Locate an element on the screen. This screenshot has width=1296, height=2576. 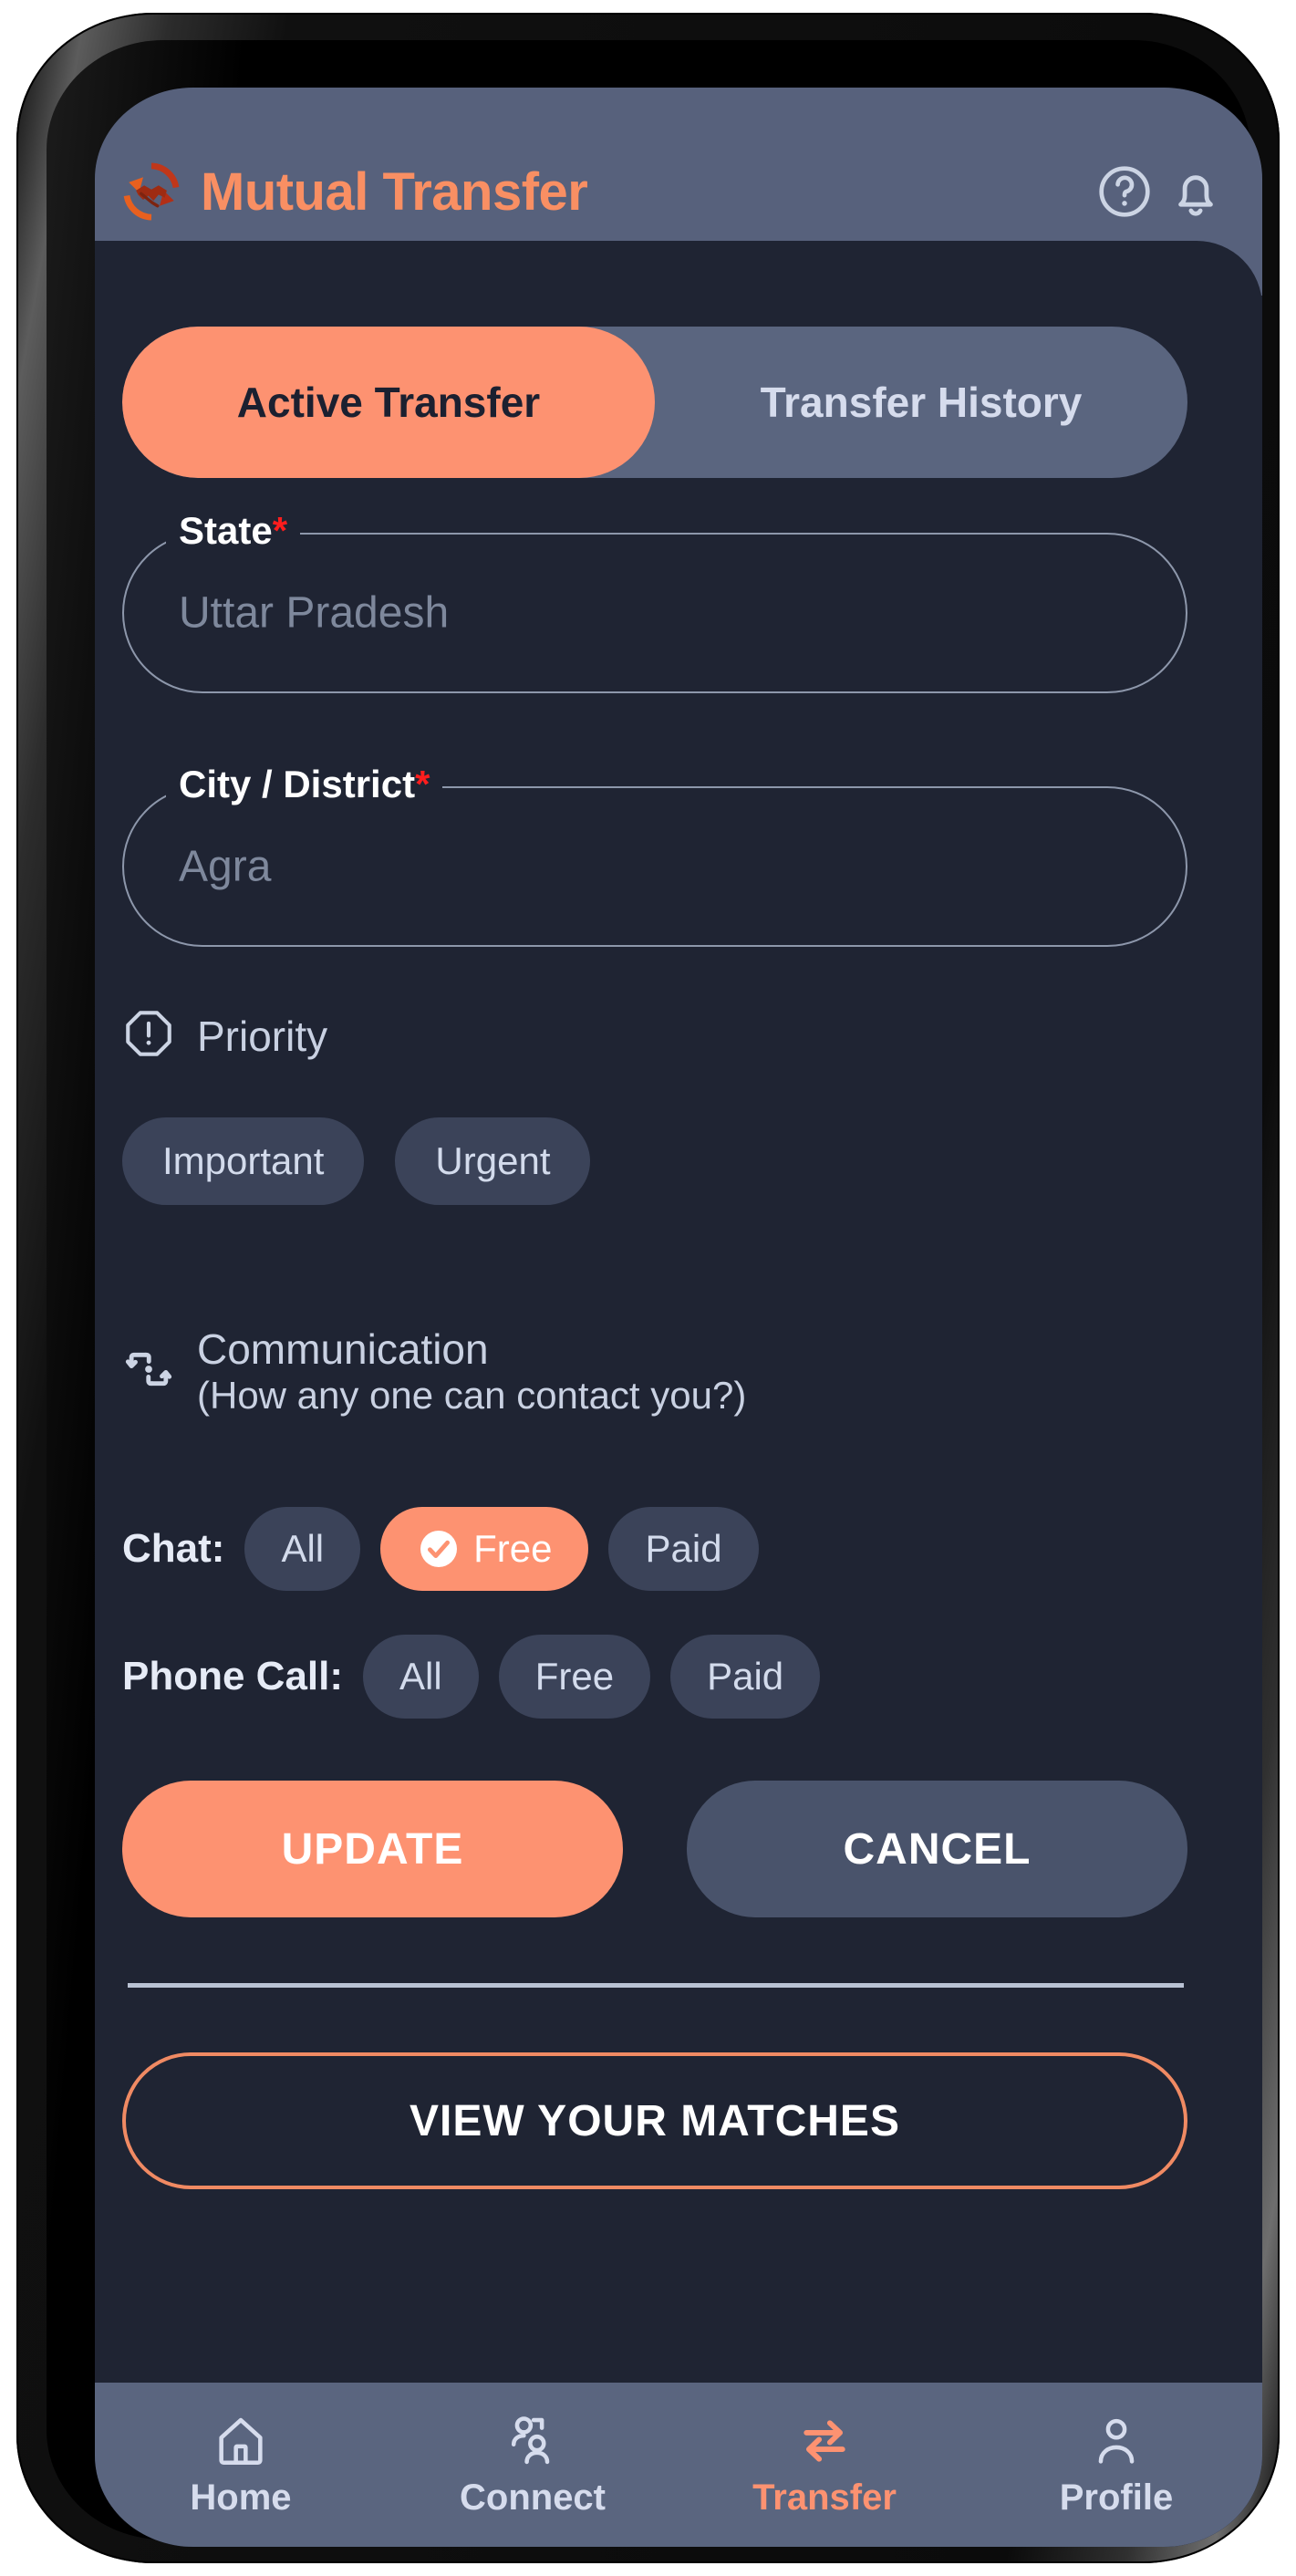
nav-item-profile: Profile is located at coordinates (1116, 2465).